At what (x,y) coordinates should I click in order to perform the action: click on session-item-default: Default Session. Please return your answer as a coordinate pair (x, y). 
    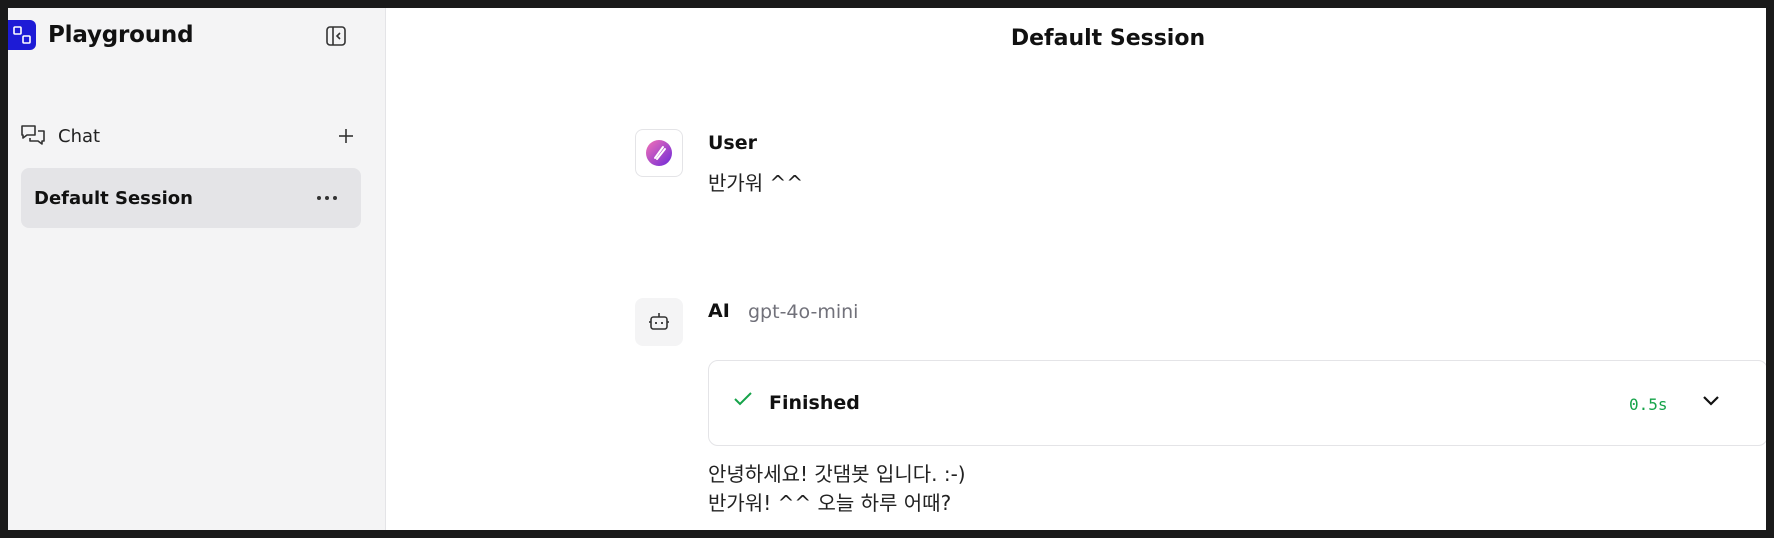
    Looking at the image, I should click on (191, 198).